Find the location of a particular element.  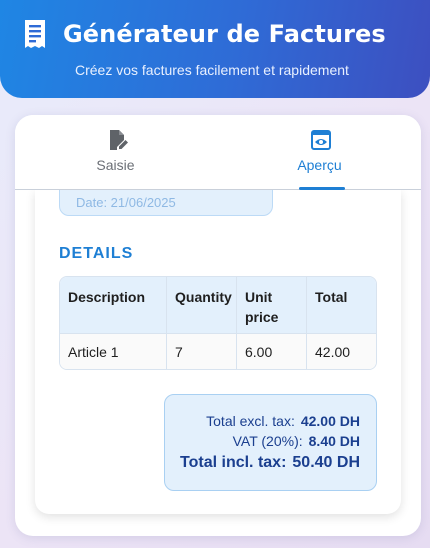

cell-quantity: 7 is located at coordinates (201, 351).